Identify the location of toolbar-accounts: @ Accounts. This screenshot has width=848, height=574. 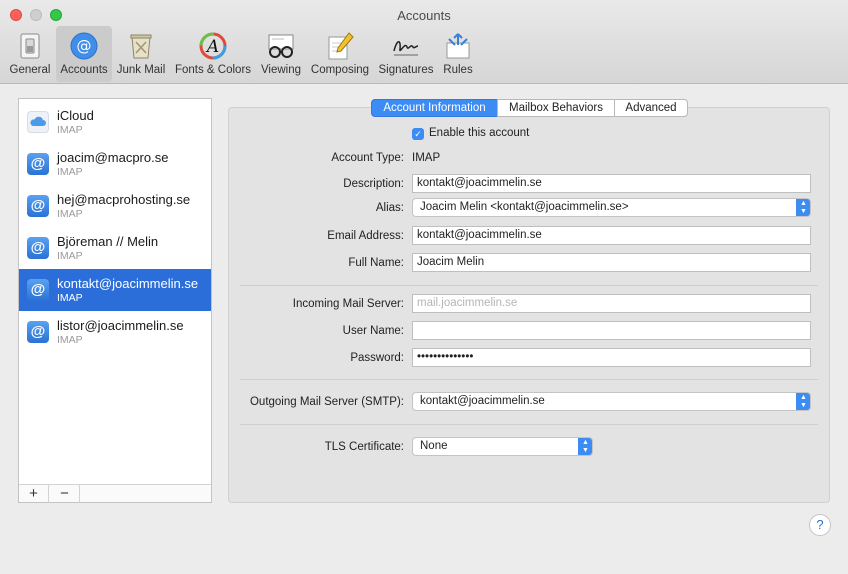
(84, 54).